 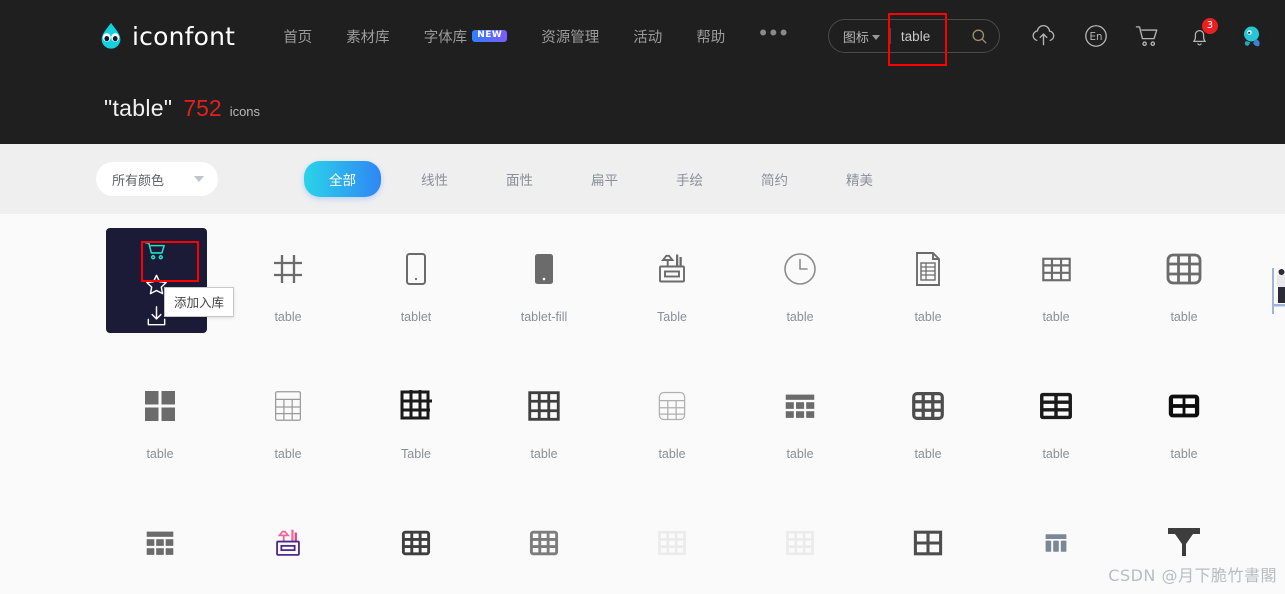 I want to click on upload-button, so click(x=1044, y=36).